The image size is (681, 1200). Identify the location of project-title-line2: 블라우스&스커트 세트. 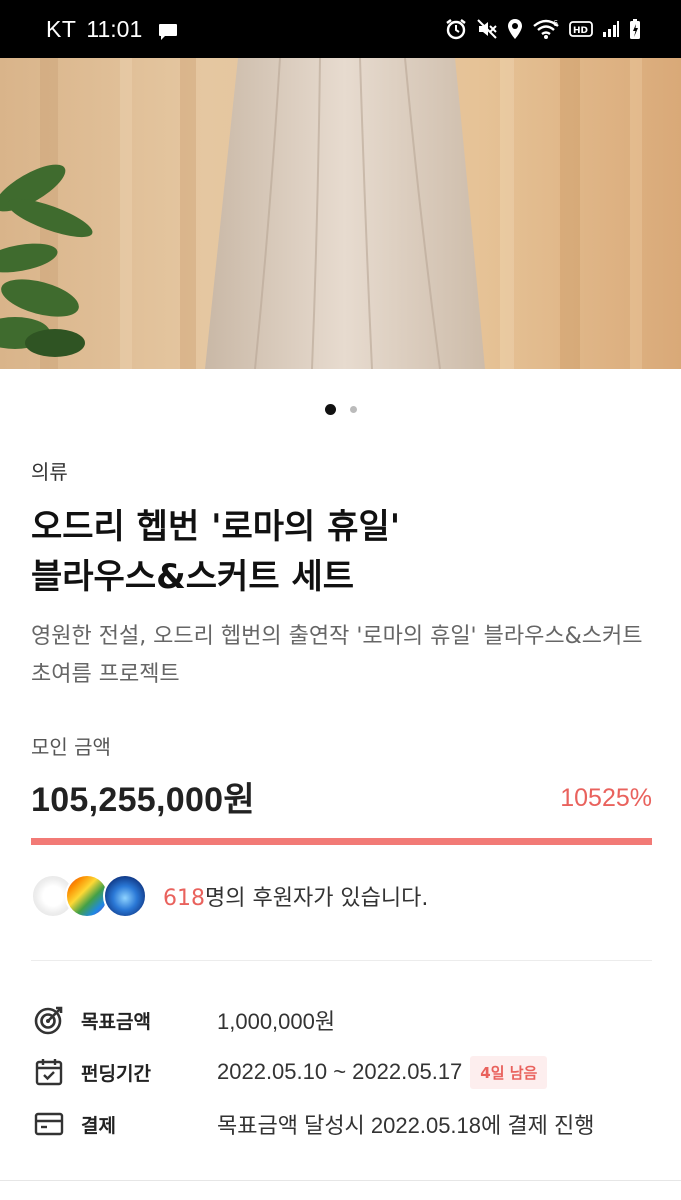
(193, 577).